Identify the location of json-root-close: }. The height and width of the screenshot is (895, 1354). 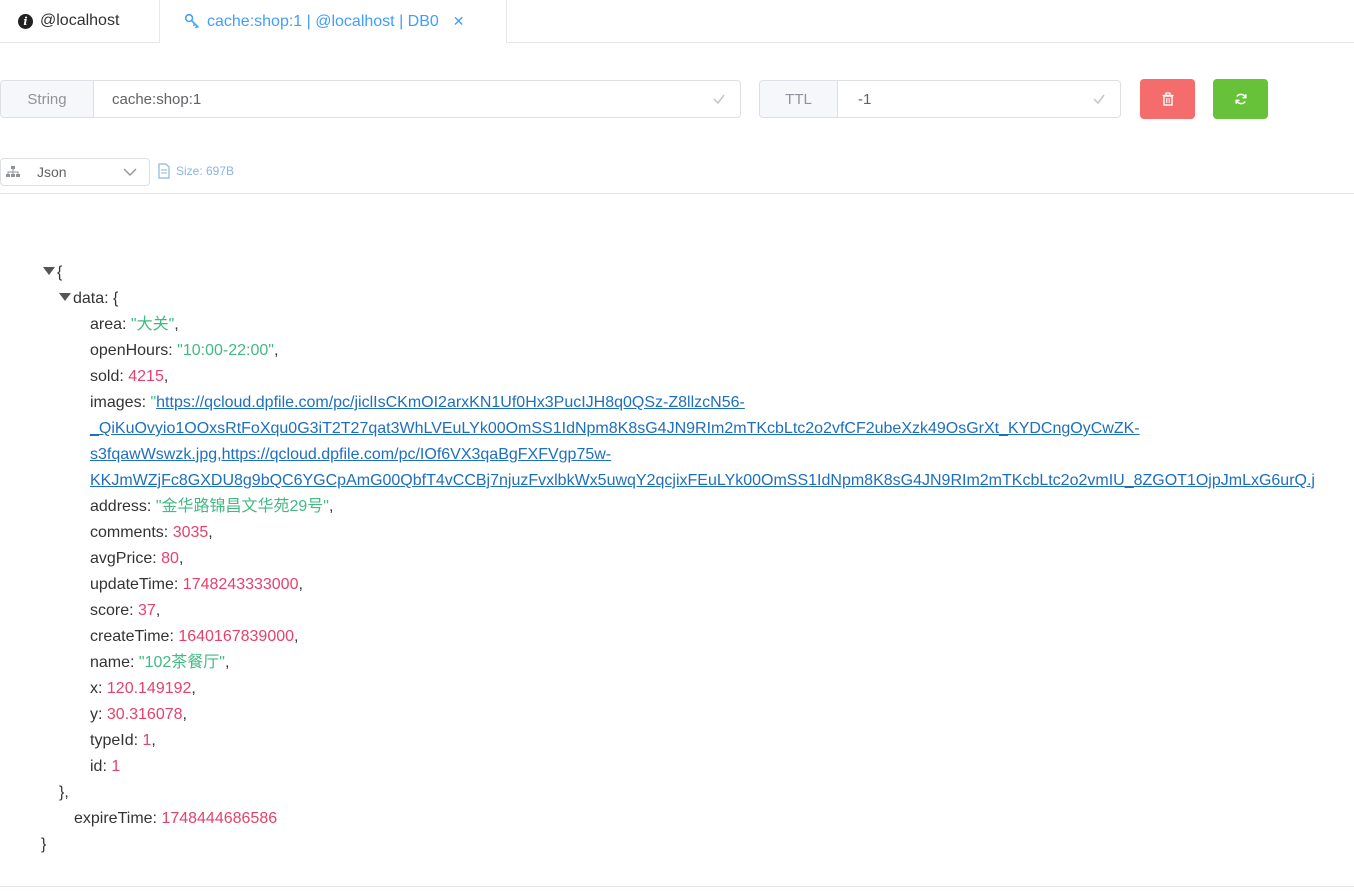
(44, 844).